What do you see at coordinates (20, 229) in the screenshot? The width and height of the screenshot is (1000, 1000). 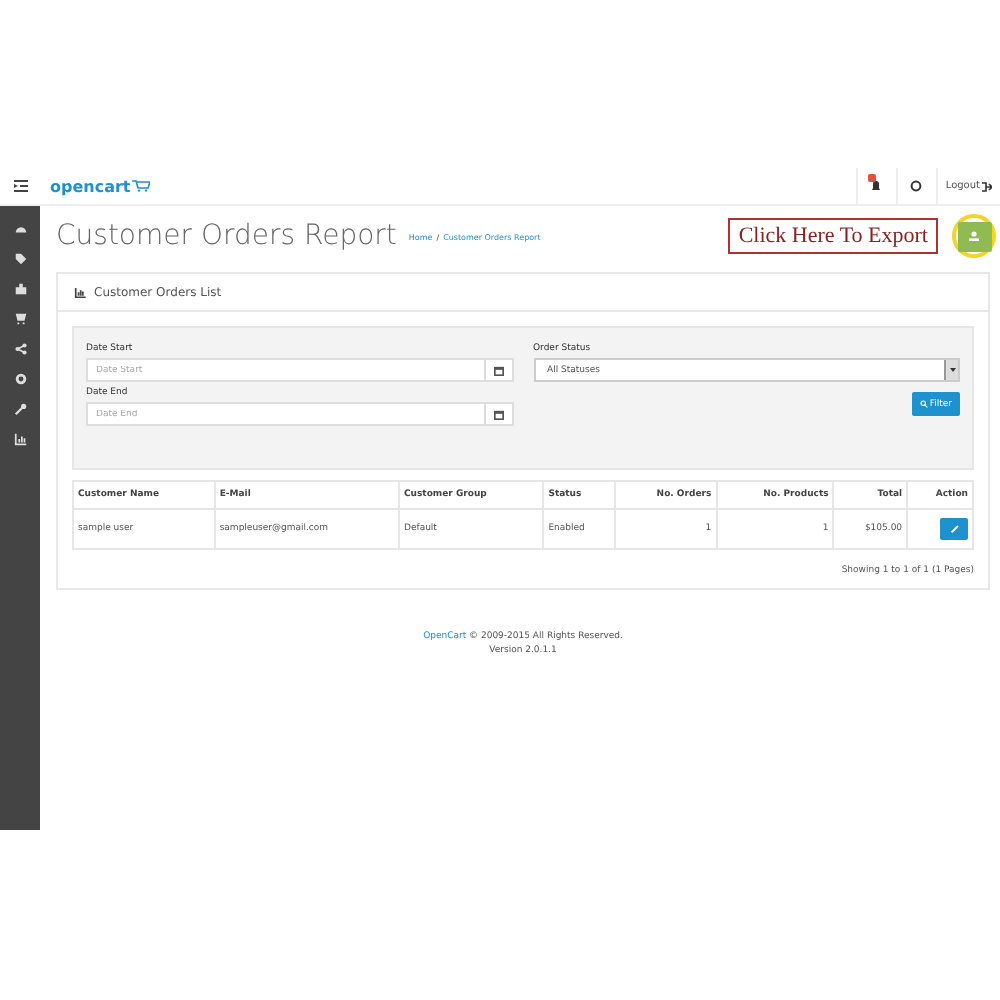 I see `dashboard-icon` at bounding box center [20, 229].